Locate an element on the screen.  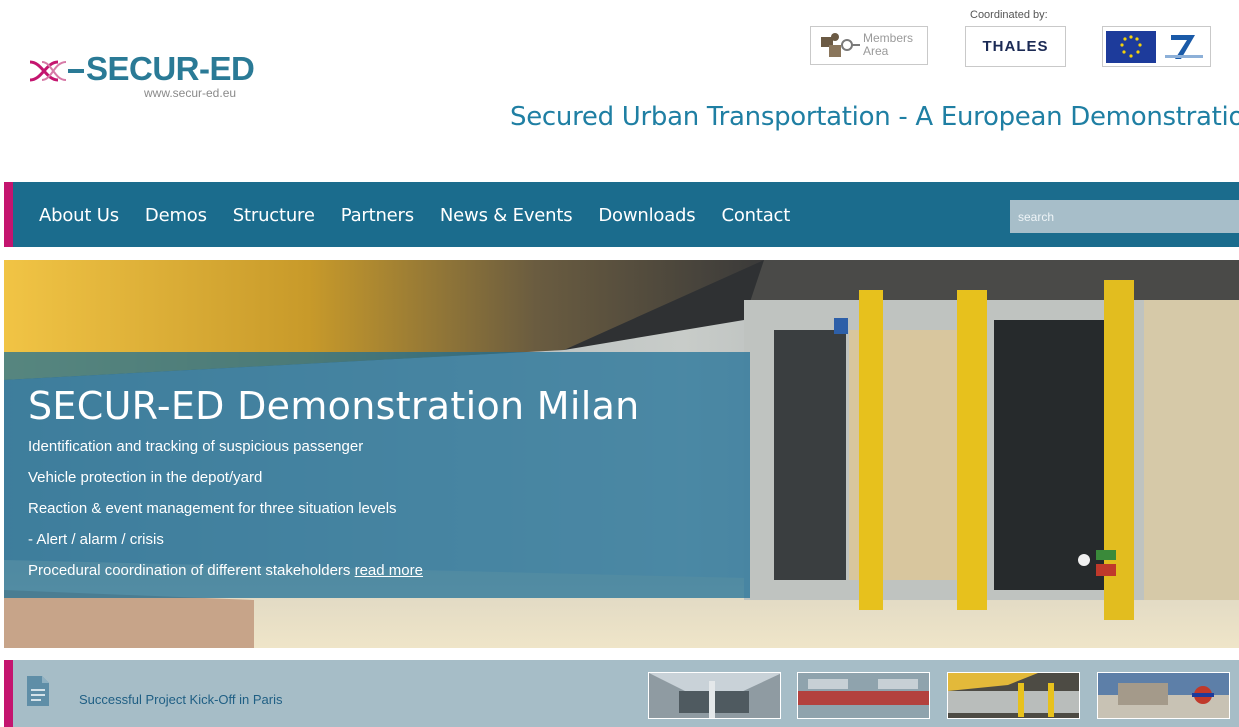
nav-item-structure: Structure is located at coordinates (274, 215).